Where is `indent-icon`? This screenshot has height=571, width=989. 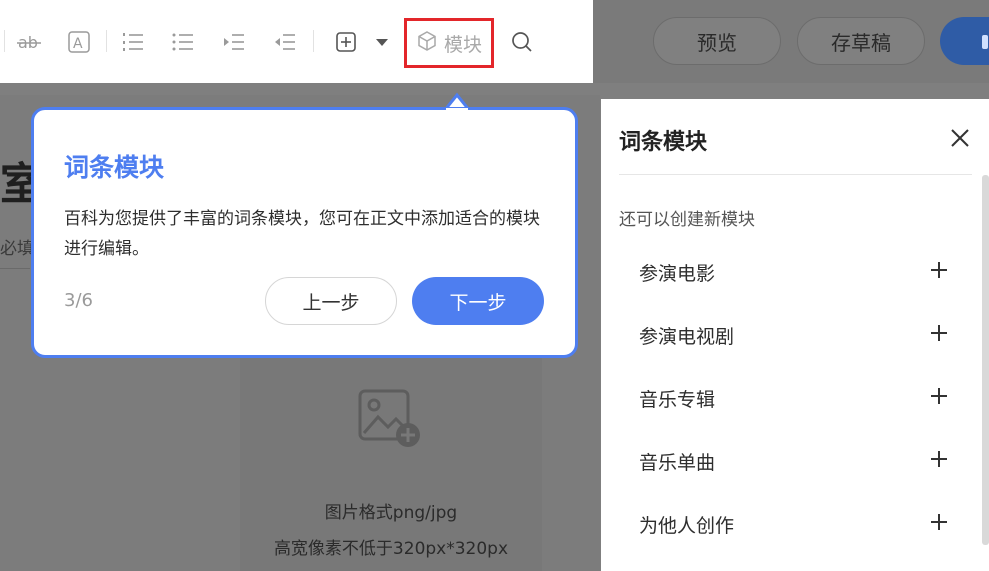 indent-icon is located at coordinates (234, 42).